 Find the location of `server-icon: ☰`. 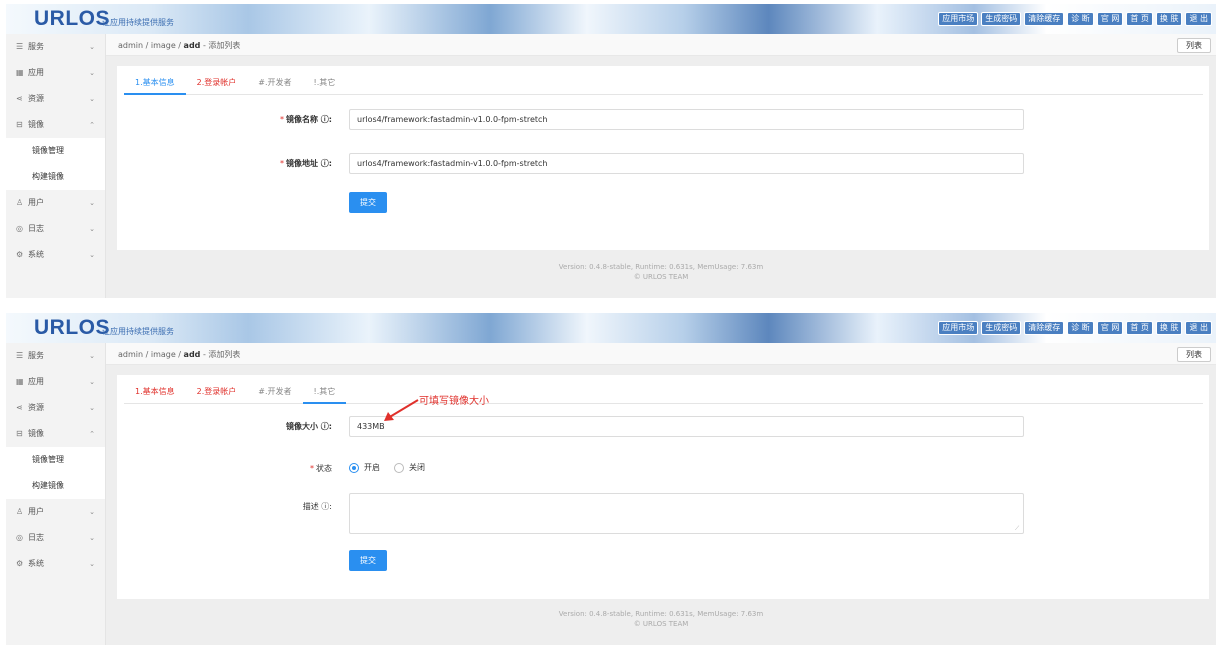

server-icon: ☰ is located at coordinates (20, 46).